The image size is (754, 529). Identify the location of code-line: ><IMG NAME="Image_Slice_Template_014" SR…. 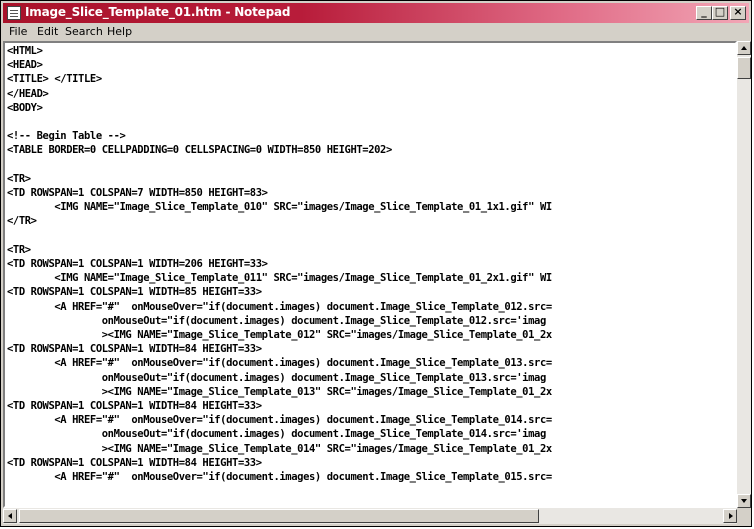
(279, 448).